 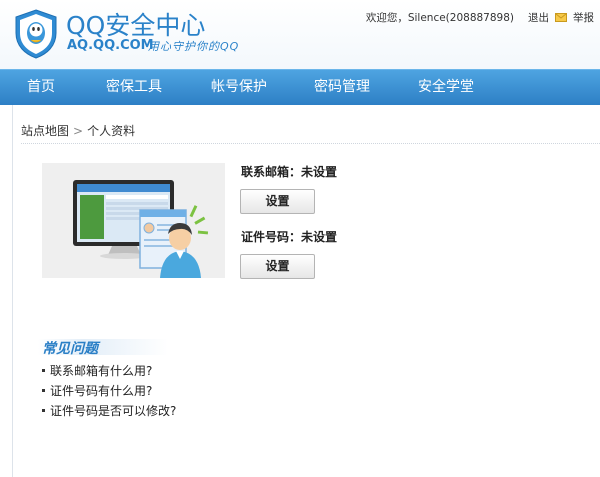 What do you see at coordinates (561, 17) in the screenshot?
I see `mail-icon` at bounding box center [561, 17].